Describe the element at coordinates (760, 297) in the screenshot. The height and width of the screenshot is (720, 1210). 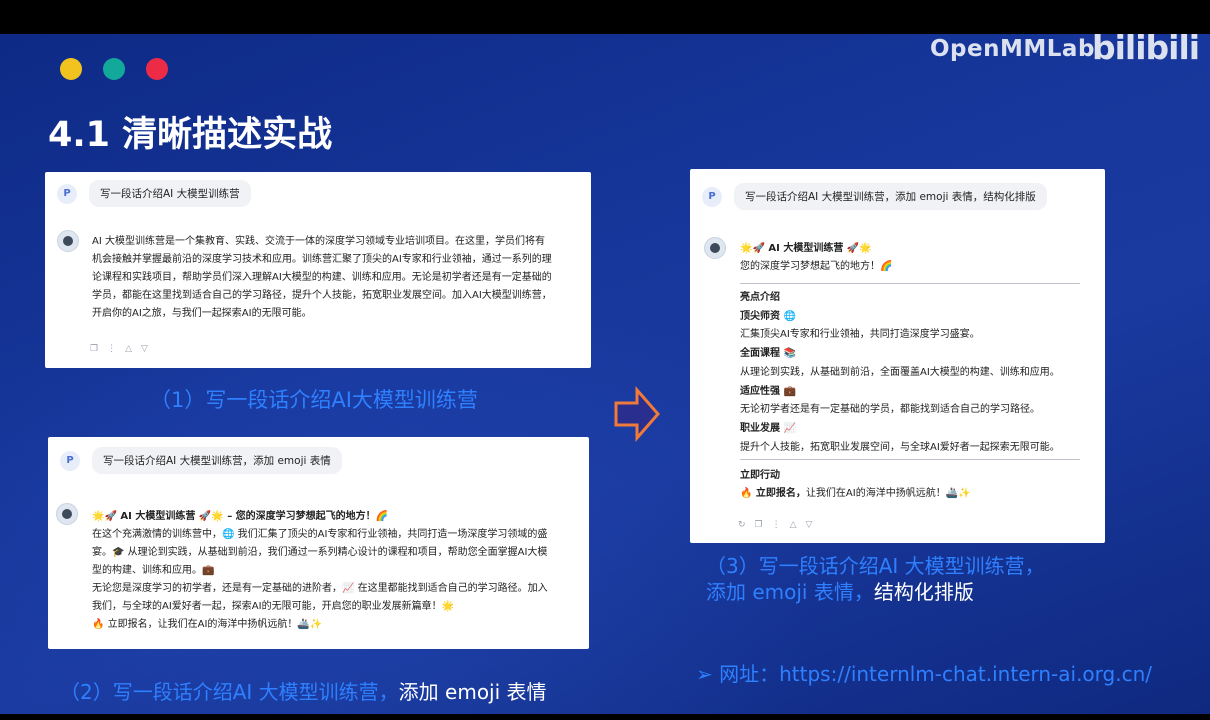
I see `section-title: 亮点介绍` at that location.